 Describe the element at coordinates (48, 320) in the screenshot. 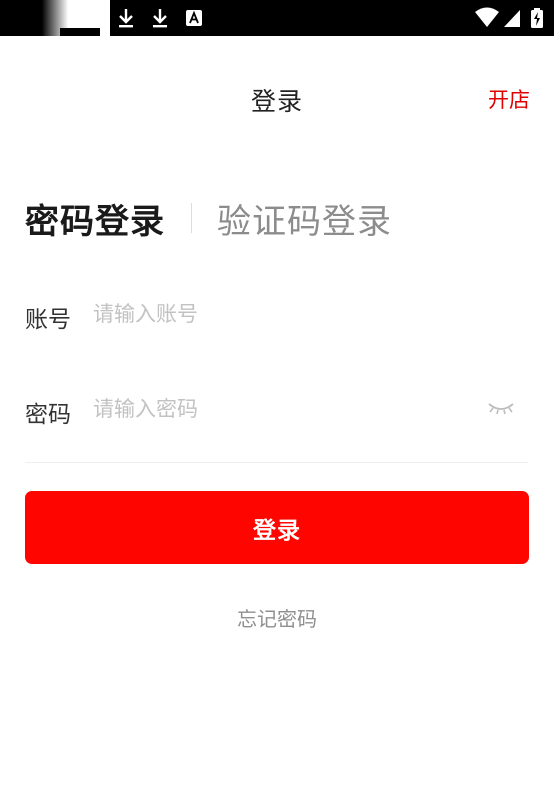

I see `account-label: 账号` at that location.